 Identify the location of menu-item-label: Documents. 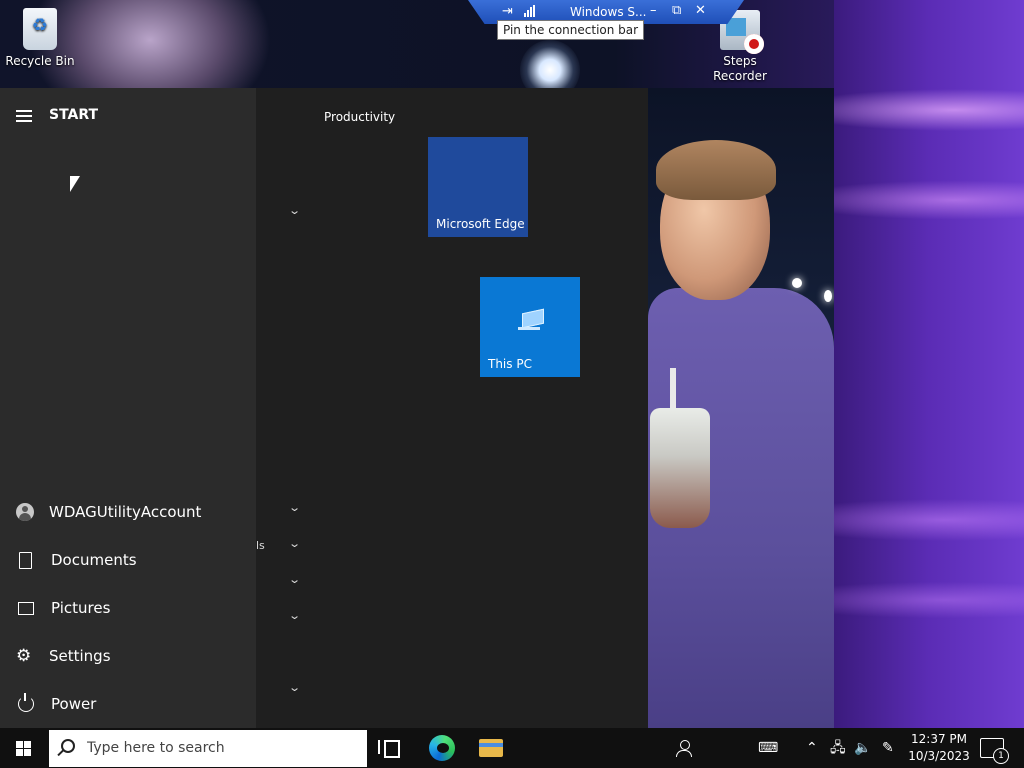
(94, 560).